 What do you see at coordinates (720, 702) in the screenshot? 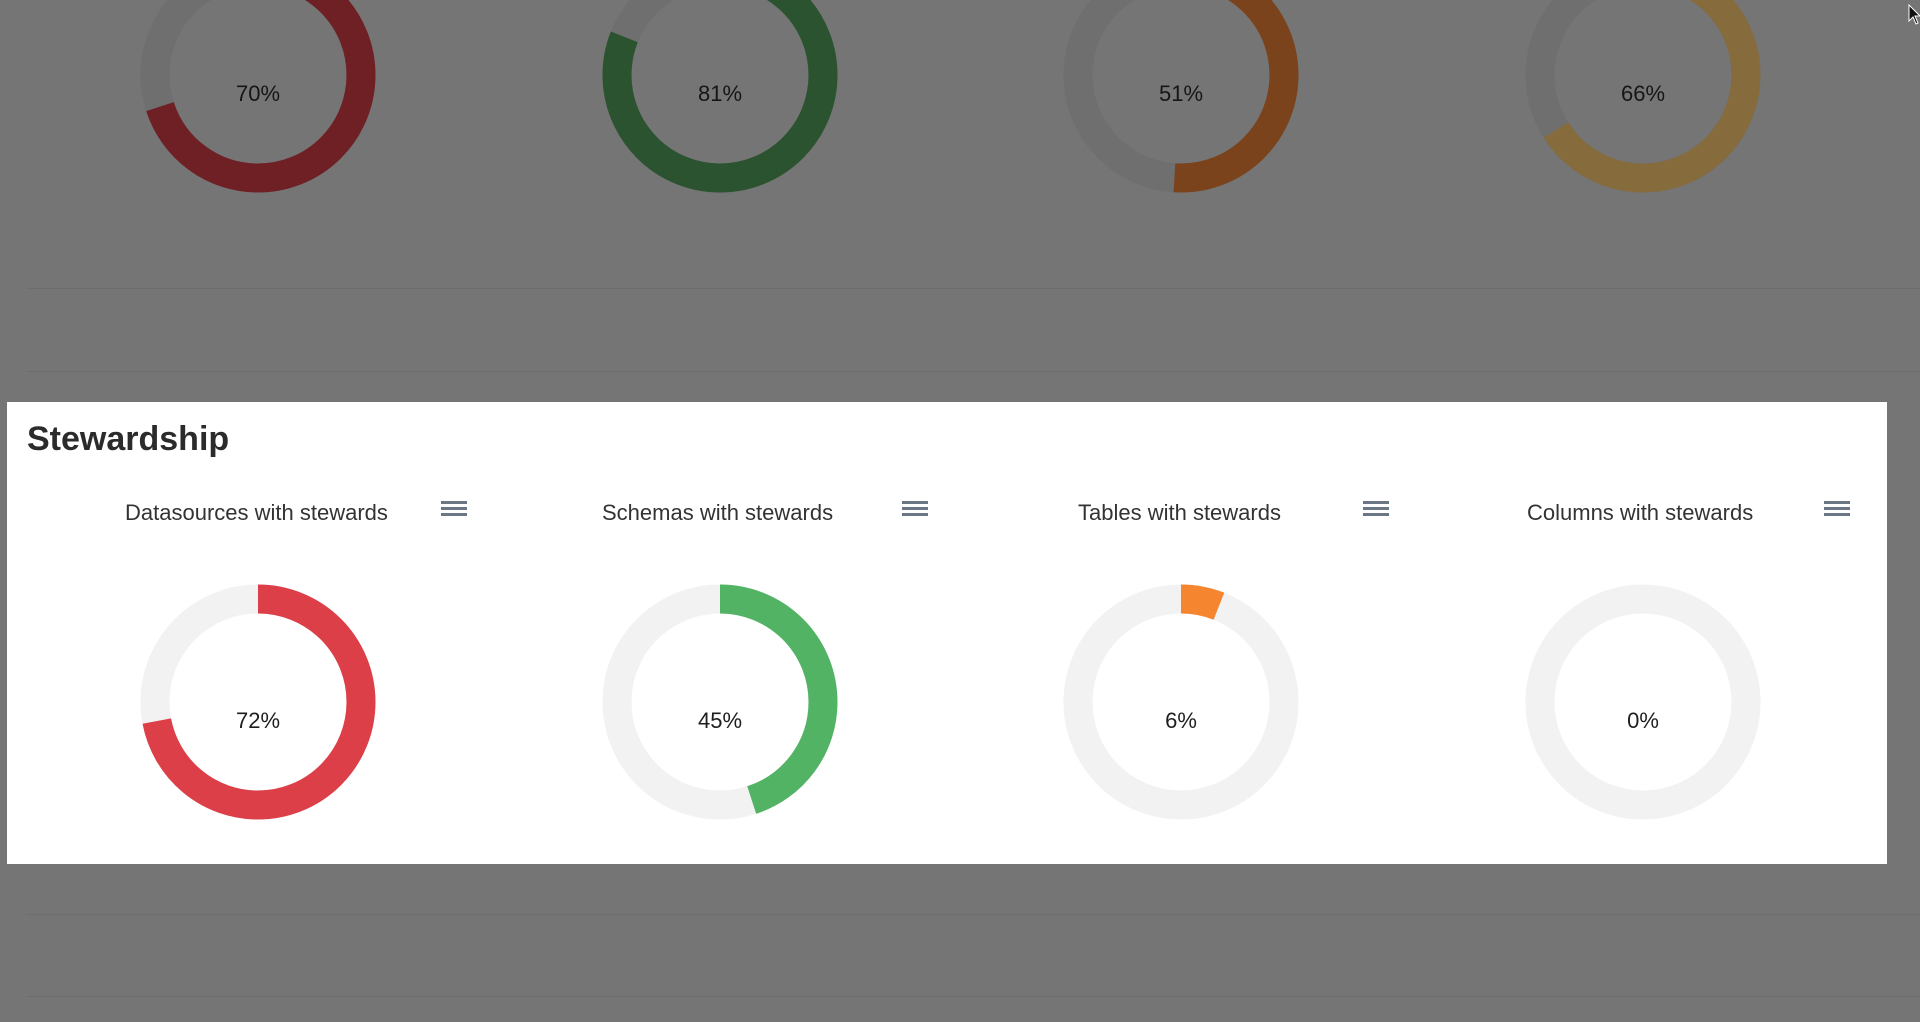
I see `donut-chart-schemas: 45%` at bounding box center [720, 702].